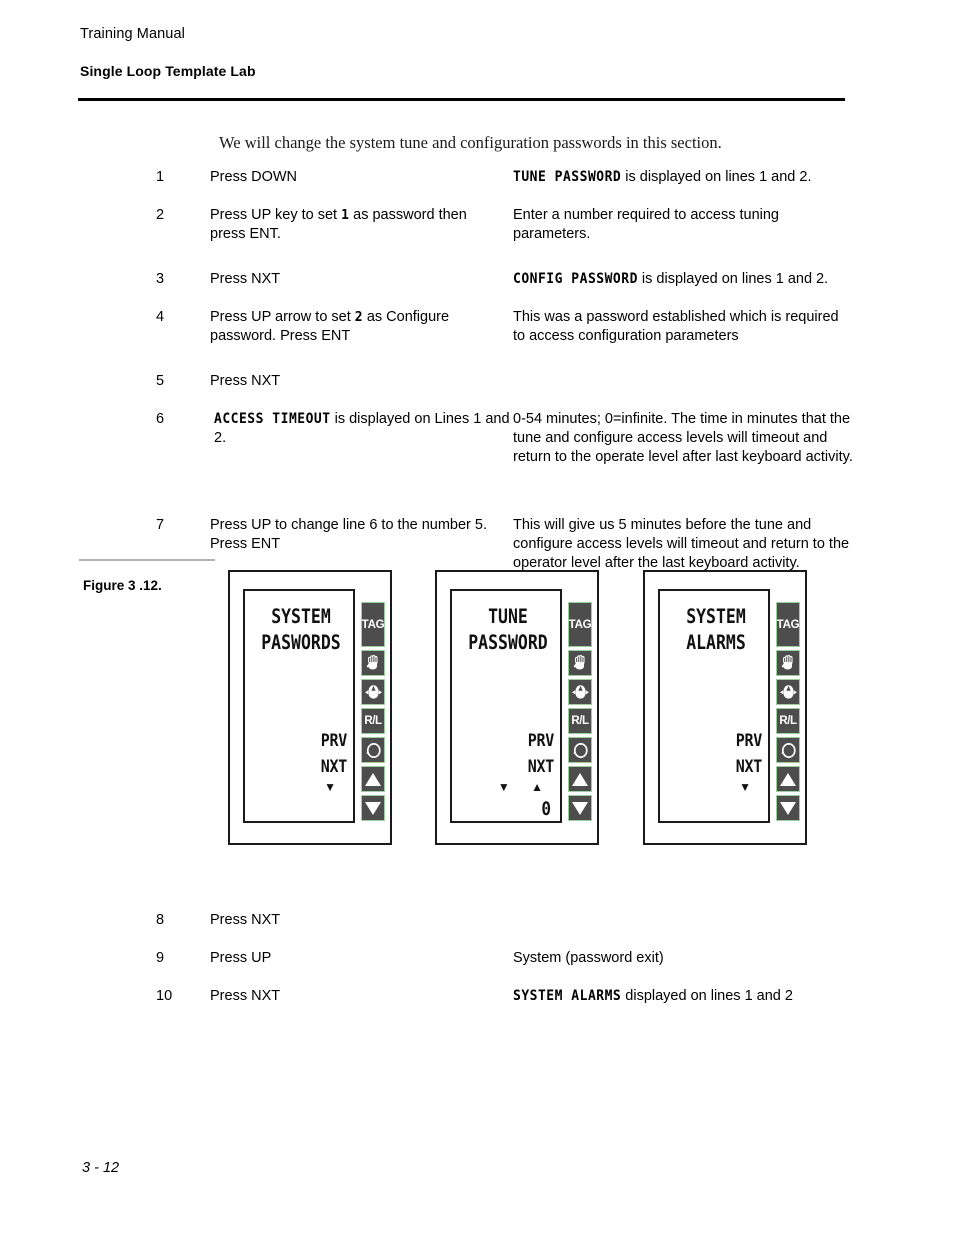 This screenshot has width=954, height=1235. What do you see at coordinates (160, 177) in the screenshot?
I see `step-number: 1` at bounding box center [160, 177].